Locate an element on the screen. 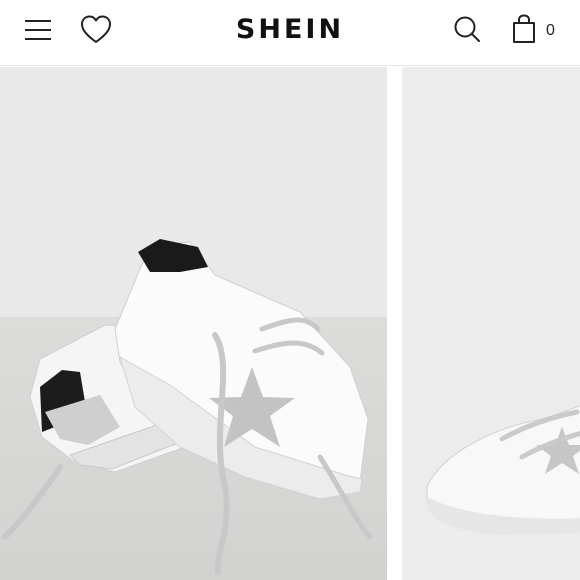 This screenshot has height=580, width=580. bag-item-count: 0 is located at coordinates (550, 30).